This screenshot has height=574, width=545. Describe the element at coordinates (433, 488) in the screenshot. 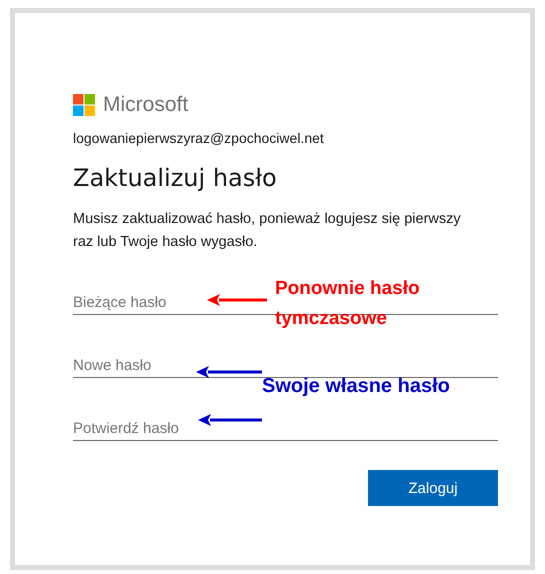

I see `sign-in-button: Zaloguj` at that location.